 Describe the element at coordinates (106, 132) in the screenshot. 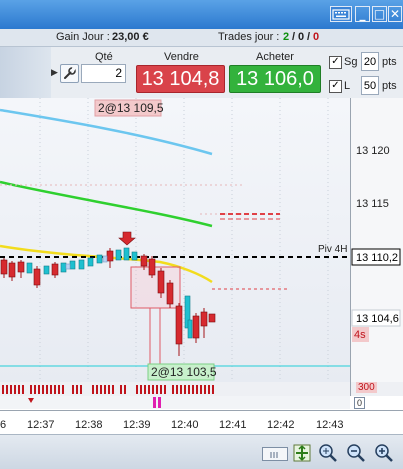

I see `moving-average-cyan` at that location.